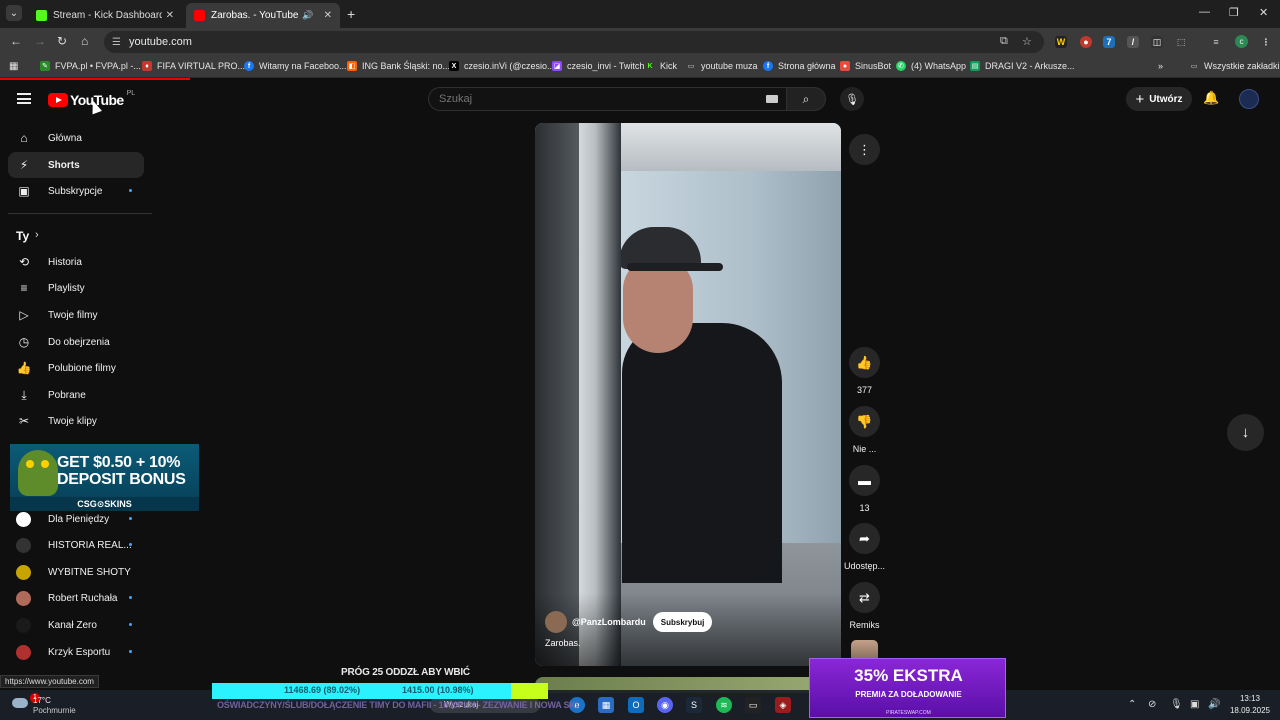 This screenshot has height=720, width=1280. I want to click on channel-handle: @PanzLombardu, so click(609, 622).